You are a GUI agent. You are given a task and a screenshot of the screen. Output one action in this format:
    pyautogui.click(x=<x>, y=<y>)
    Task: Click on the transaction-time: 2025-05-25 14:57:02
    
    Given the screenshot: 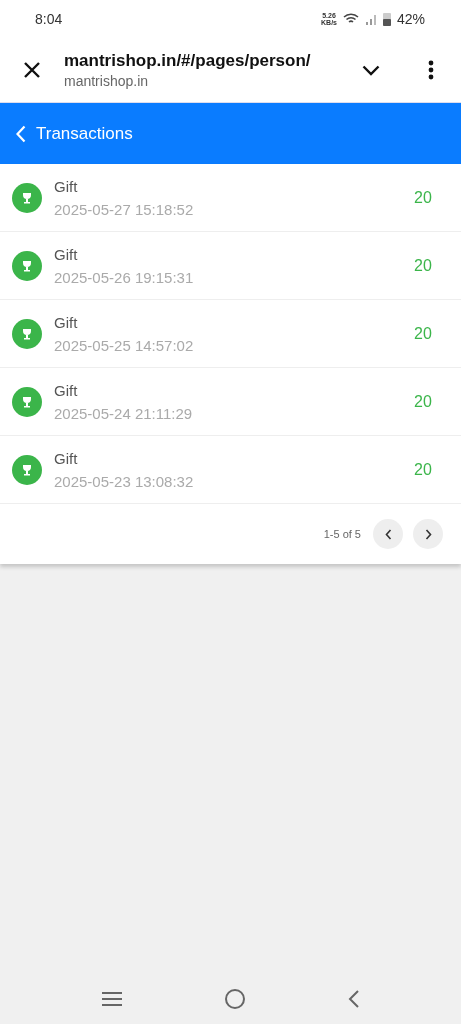 What is the action you would take?
    pyautogui.click(x=124, y=345)
    